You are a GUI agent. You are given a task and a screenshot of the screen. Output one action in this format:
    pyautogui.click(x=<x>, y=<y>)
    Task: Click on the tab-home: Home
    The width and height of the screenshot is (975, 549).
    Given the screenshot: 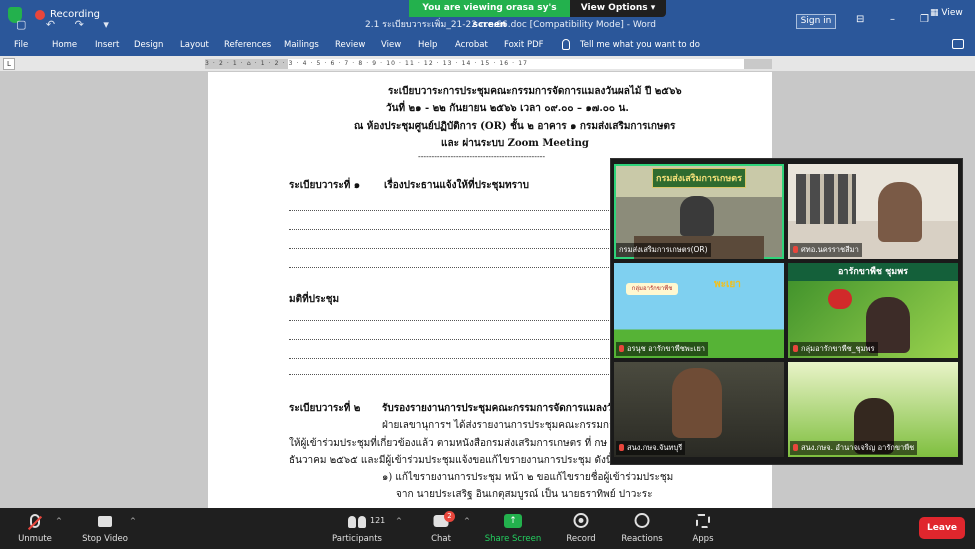 What is the action you would take?
    pyautogui.click(x=64, y=45)
    